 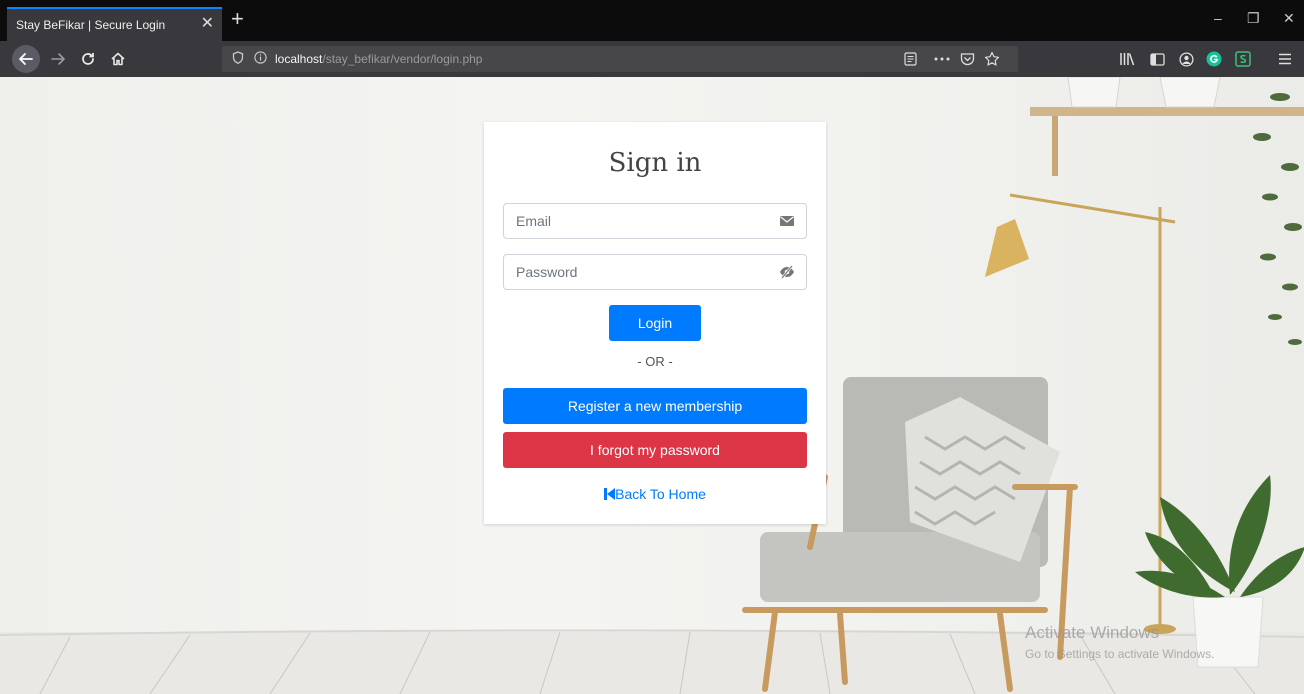 I want to click on login-button: Login, so click(x=655, y=323).